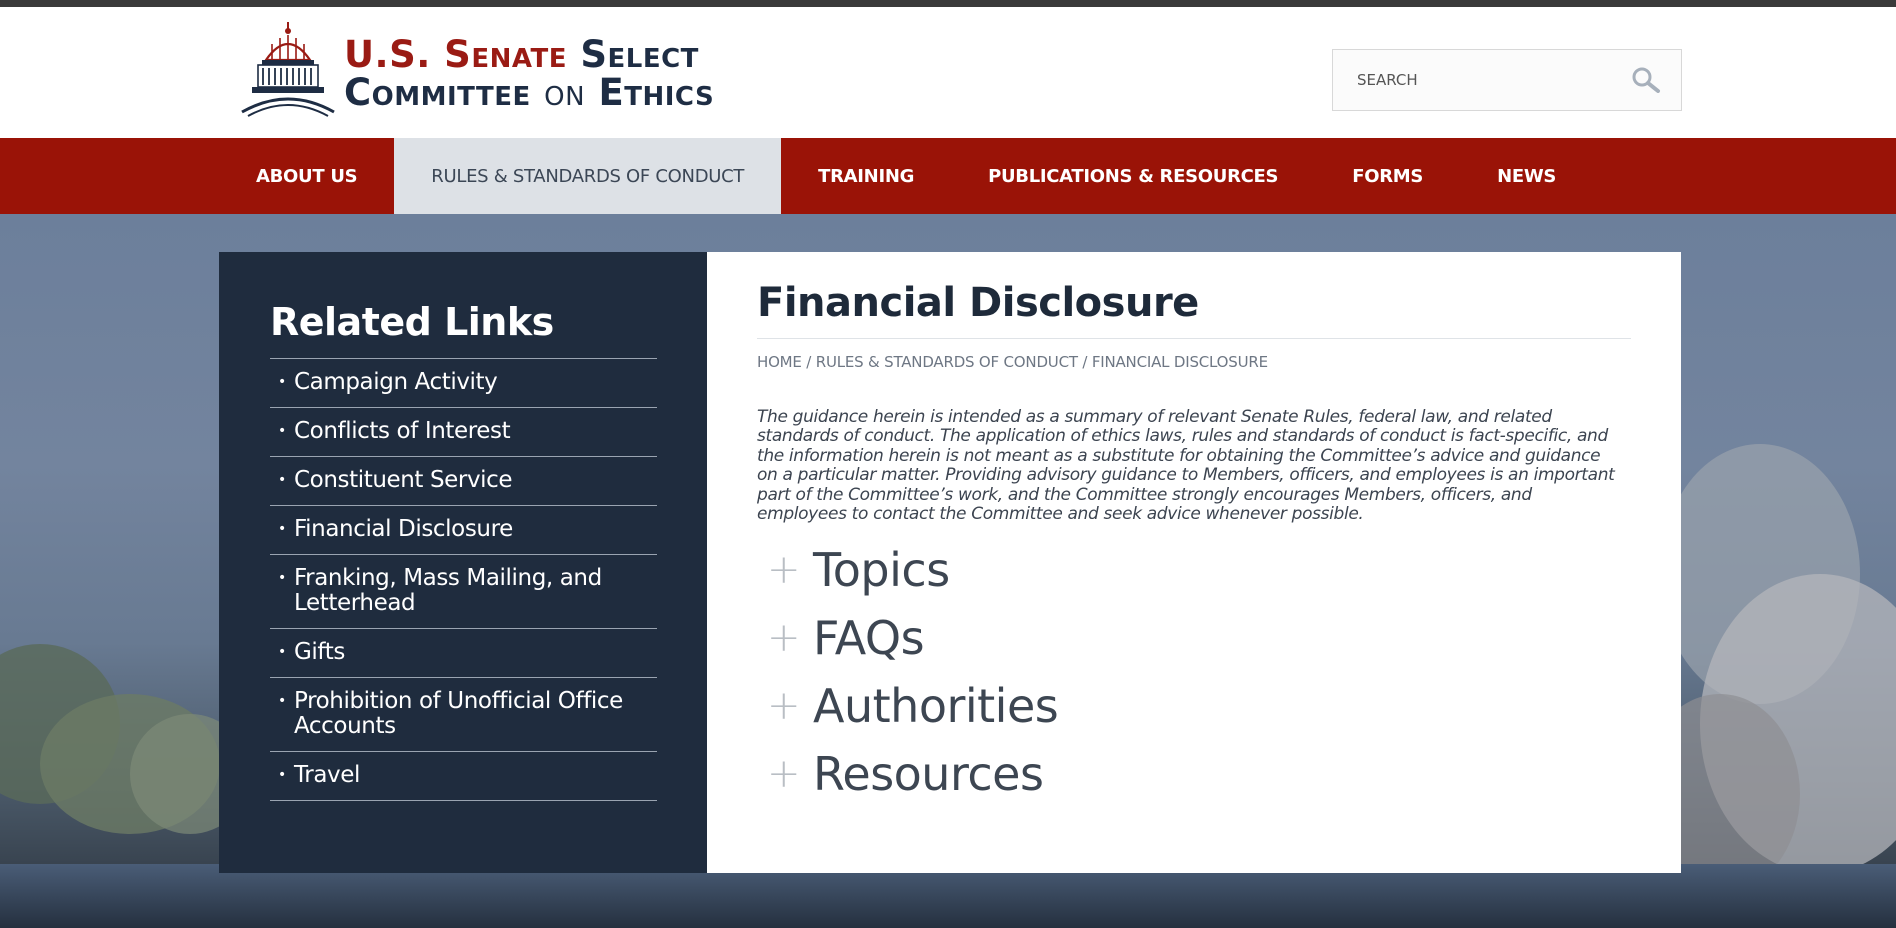 This screenshot has height=928, width=1896. I want to click on logo-us-senate: U.S. Senate, so click(455, 54).